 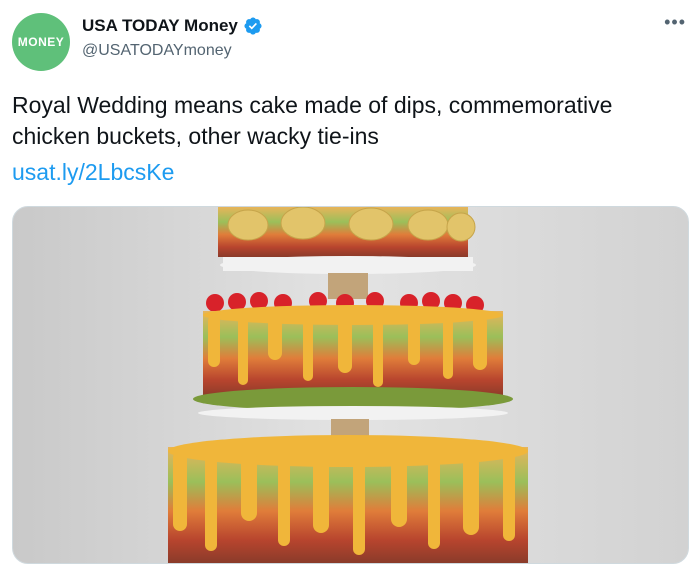 I want to click on avatar: MONEY, so click(x=41, y=42).